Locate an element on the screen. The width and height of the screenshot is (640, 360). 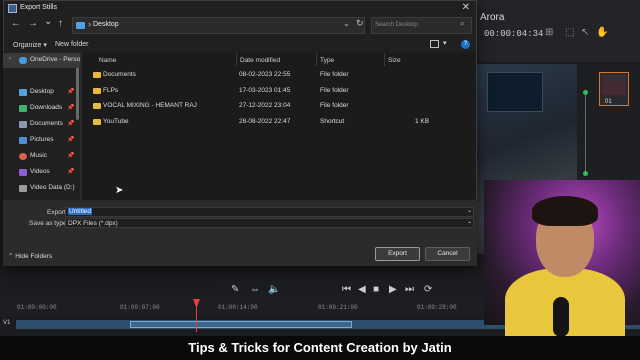
sidebar-item-onedrive: › OneDrive - Perso is located at coordinates (41, 60).